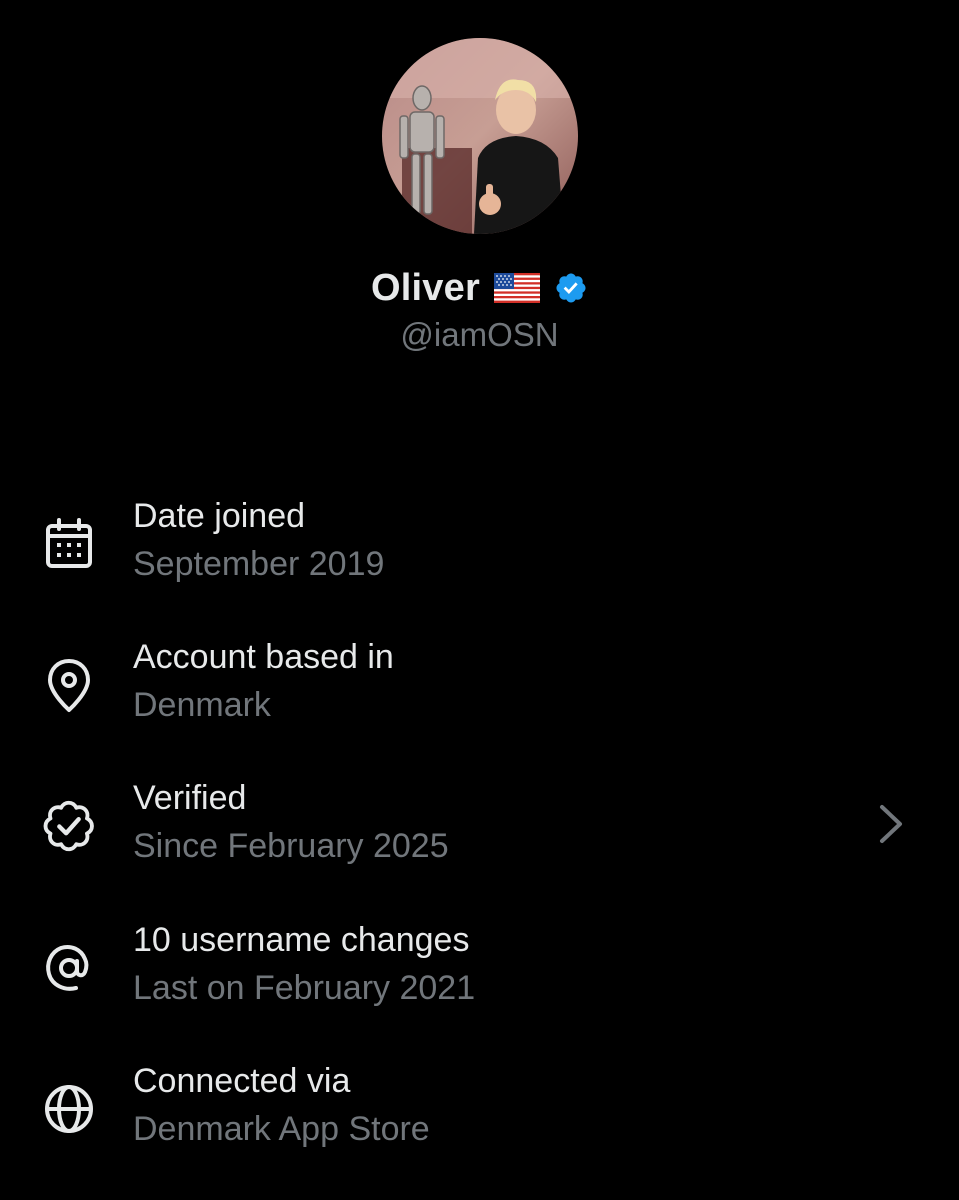  Describe the element at coordinates (291, 846) in the screenshot. I see `detail-subtitle: Since February 2025` at that location.